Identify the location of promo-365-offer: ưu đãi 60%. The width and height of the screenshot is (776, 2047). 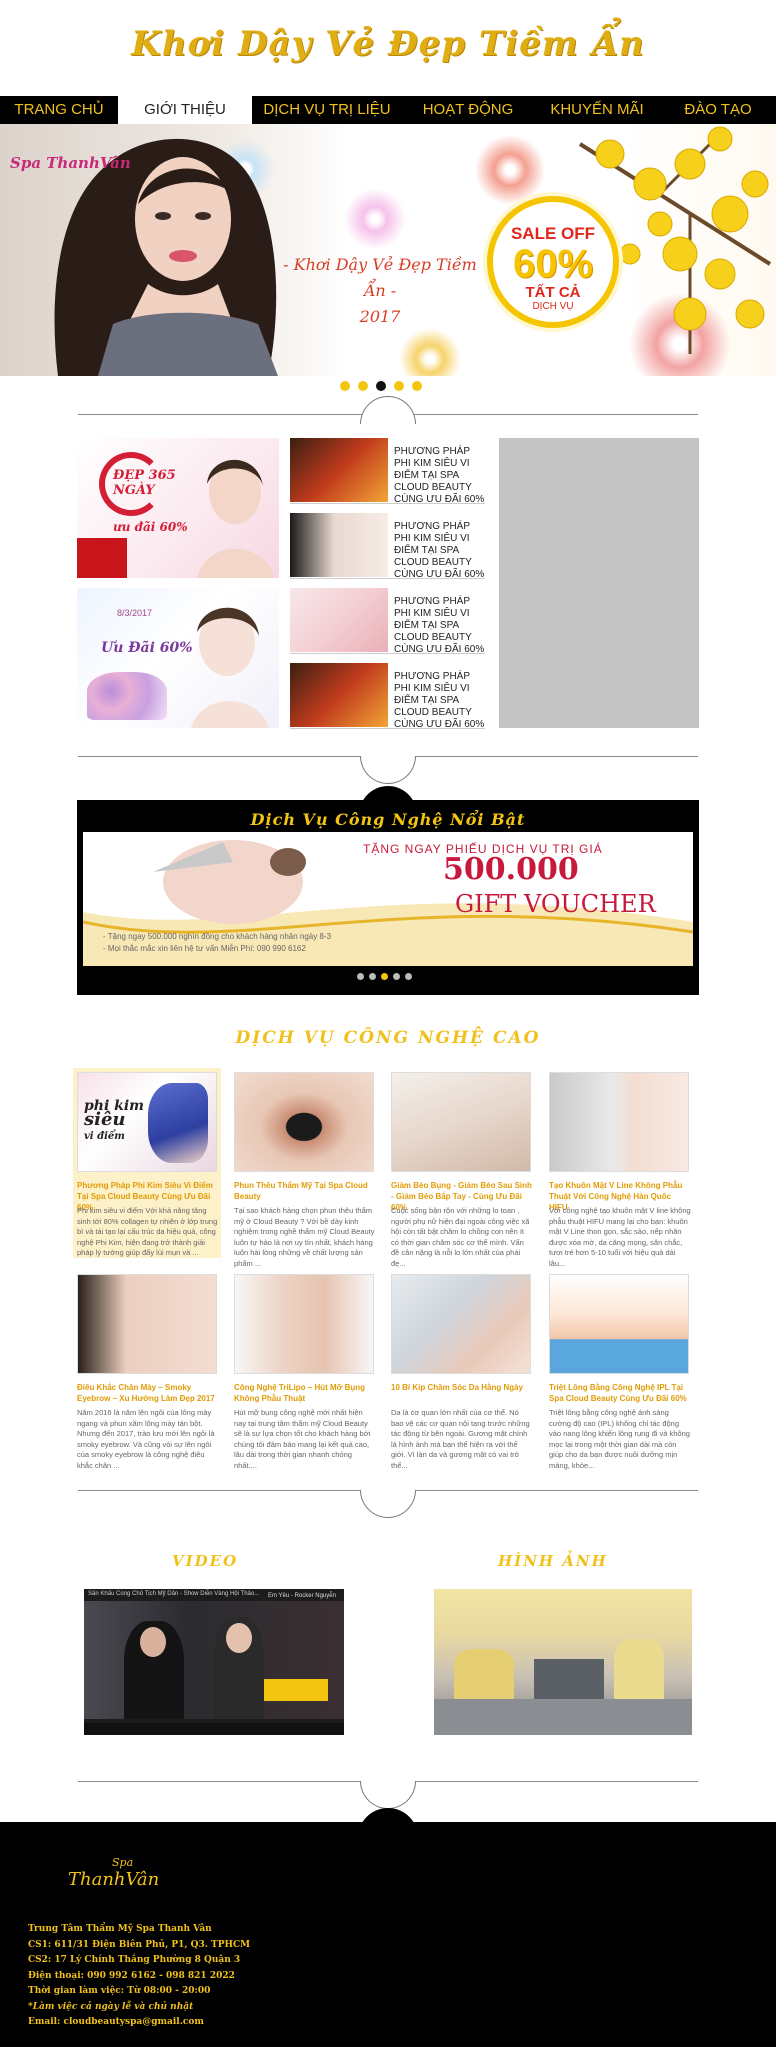
(150, 527).